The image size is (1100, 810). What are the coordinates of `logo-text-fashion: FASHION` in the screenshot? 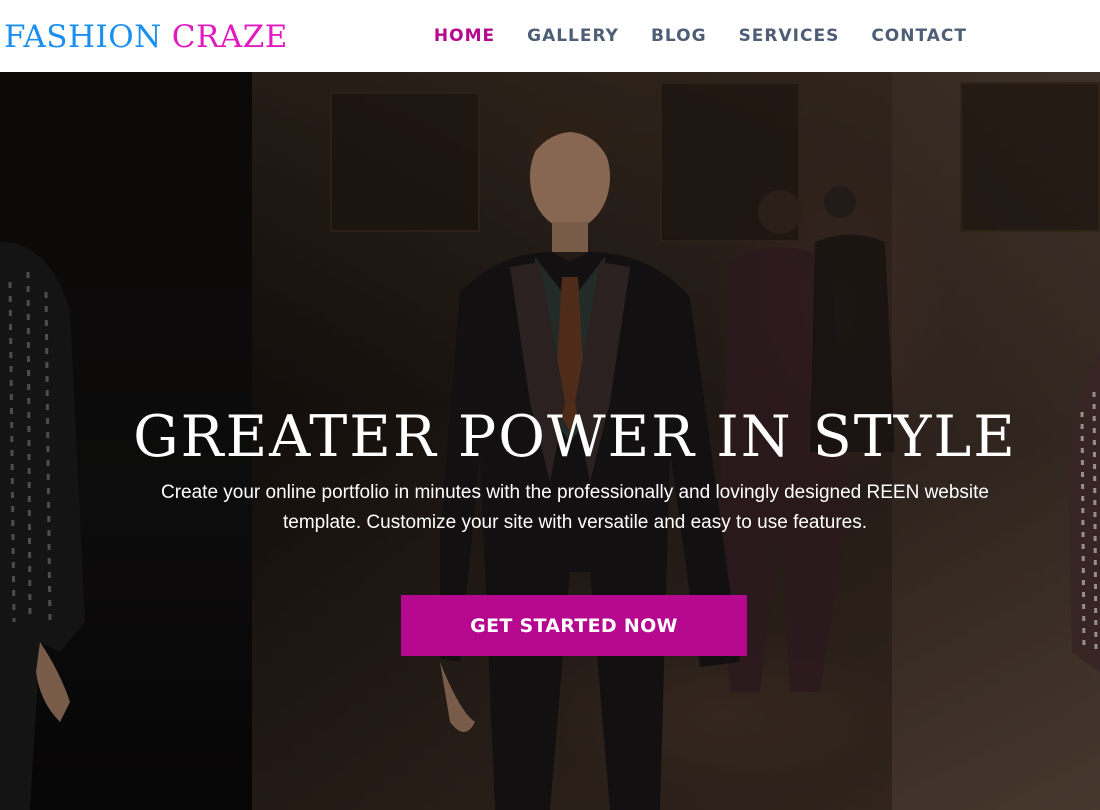 It's located at (83, 36).